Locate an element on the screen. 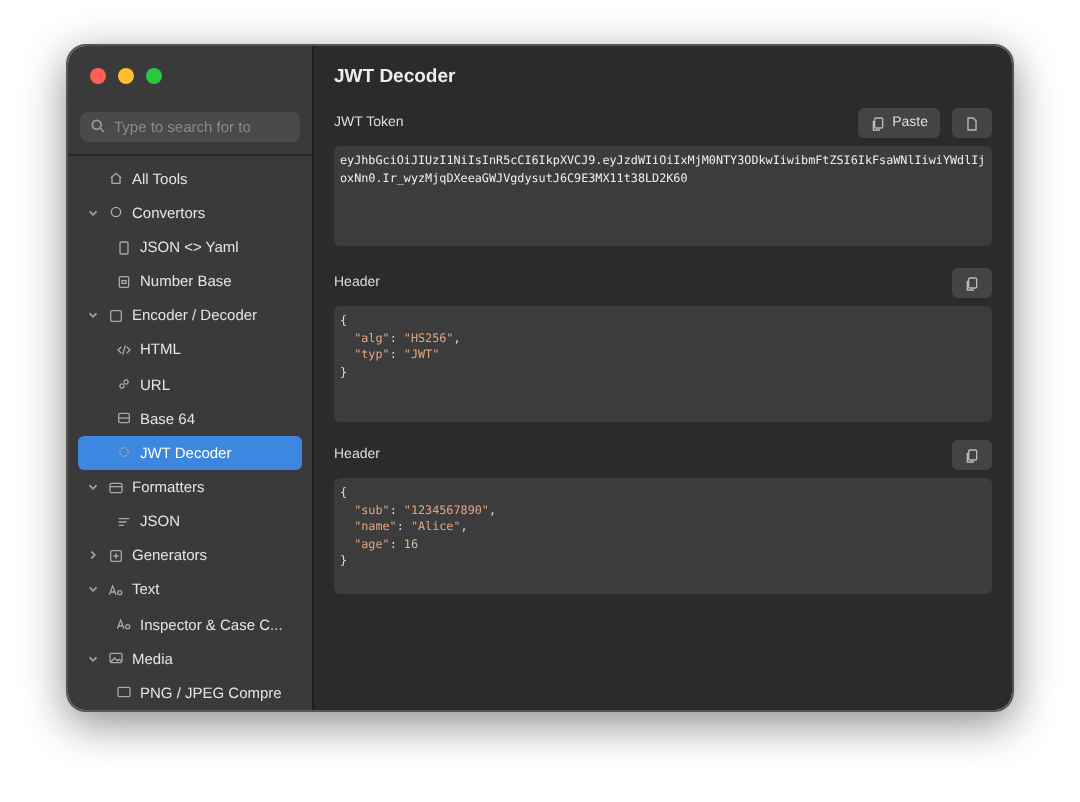 The height and width of the screenshot is (802, 1080). code-icon is located at coordinates (124, 349).